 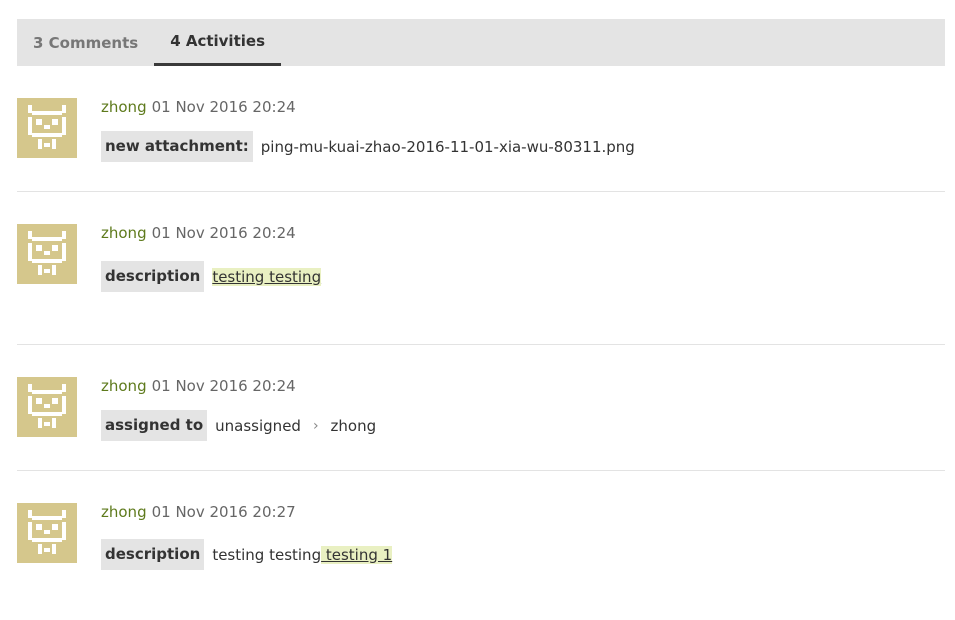 I want to click on added-text: testing testing, so click(x=267, y=276).